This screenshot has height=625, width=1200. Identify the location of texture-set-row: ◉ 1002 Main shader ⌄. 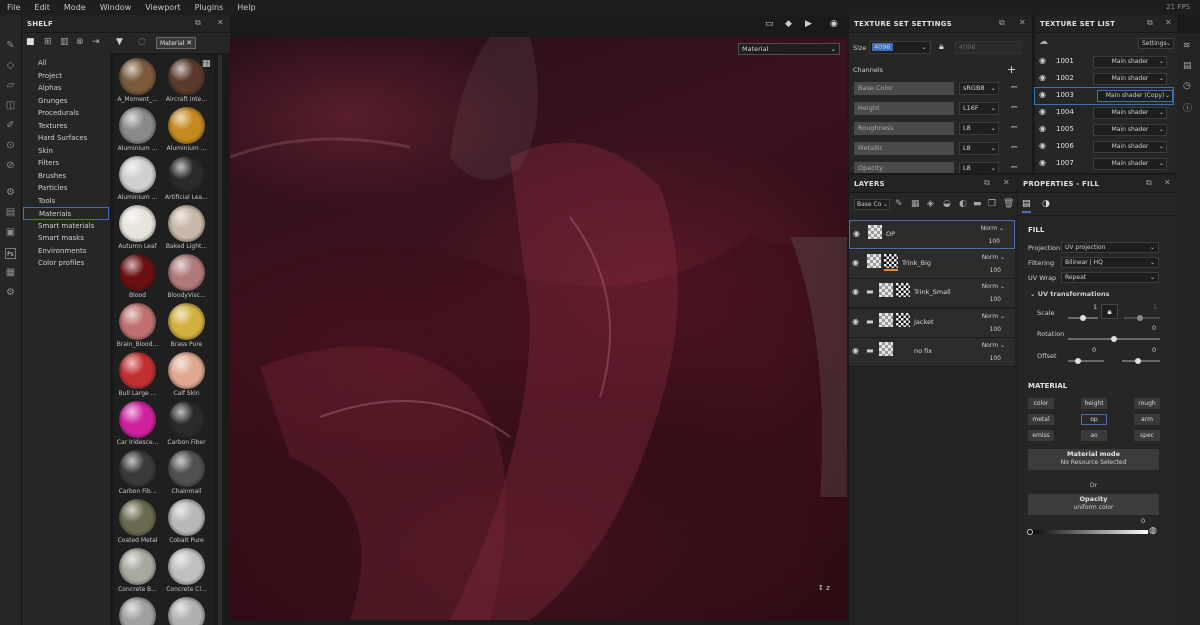
(1104, 79).